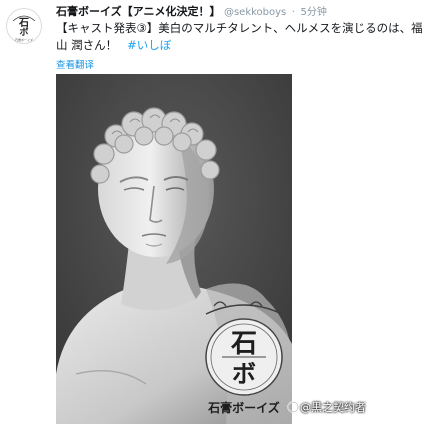 Image resolution: width=440 pixels, height=424 pixels. I want to click on emblem-top-glyph: 石, so click(243, 344).